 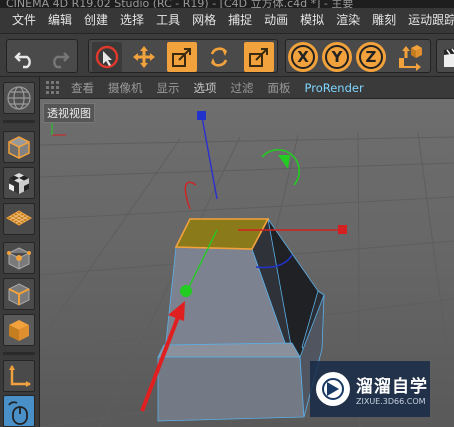 I want to click on axis-x-toggle: X, so click(x=303, y=57).